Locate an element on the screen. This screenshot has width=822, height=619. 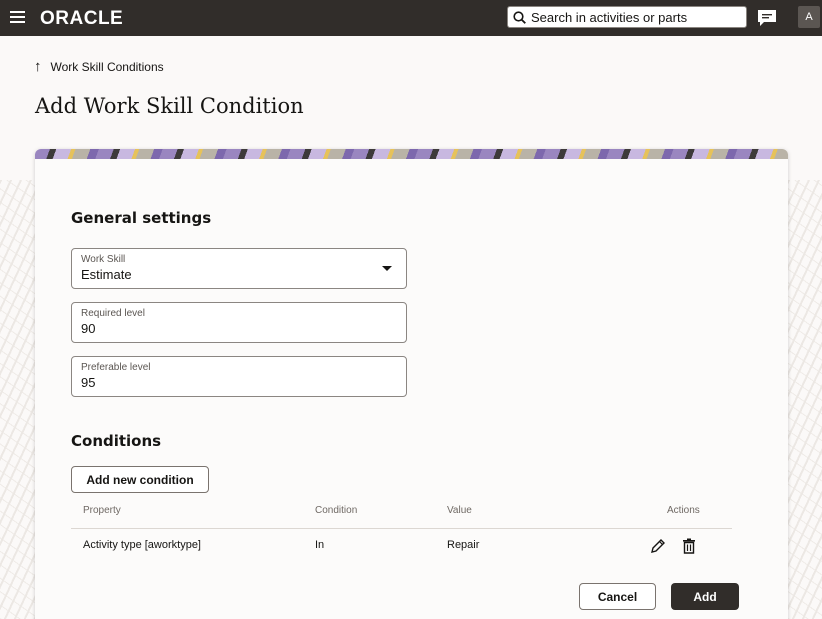
required-level-field: Required level 90 is located at coordinates (239, 322).